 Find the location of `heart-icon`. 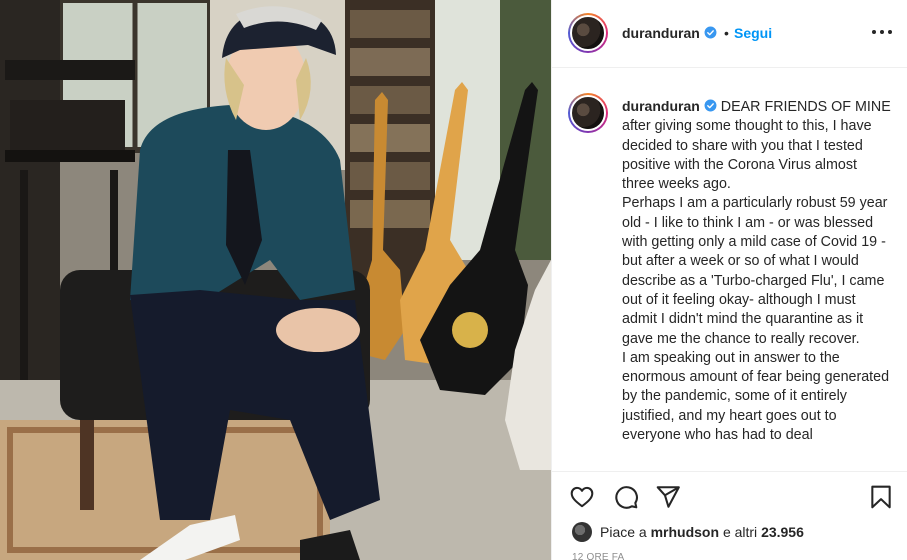

heart-icon is located at coordinates (583, 498).